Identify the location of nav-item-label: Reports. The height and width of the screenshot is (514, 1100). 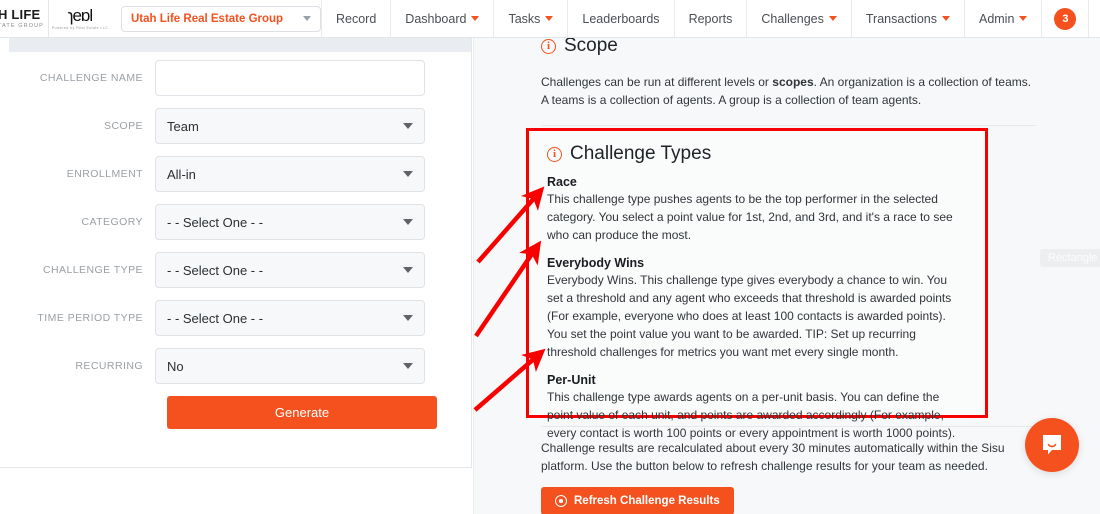
(710, 18).